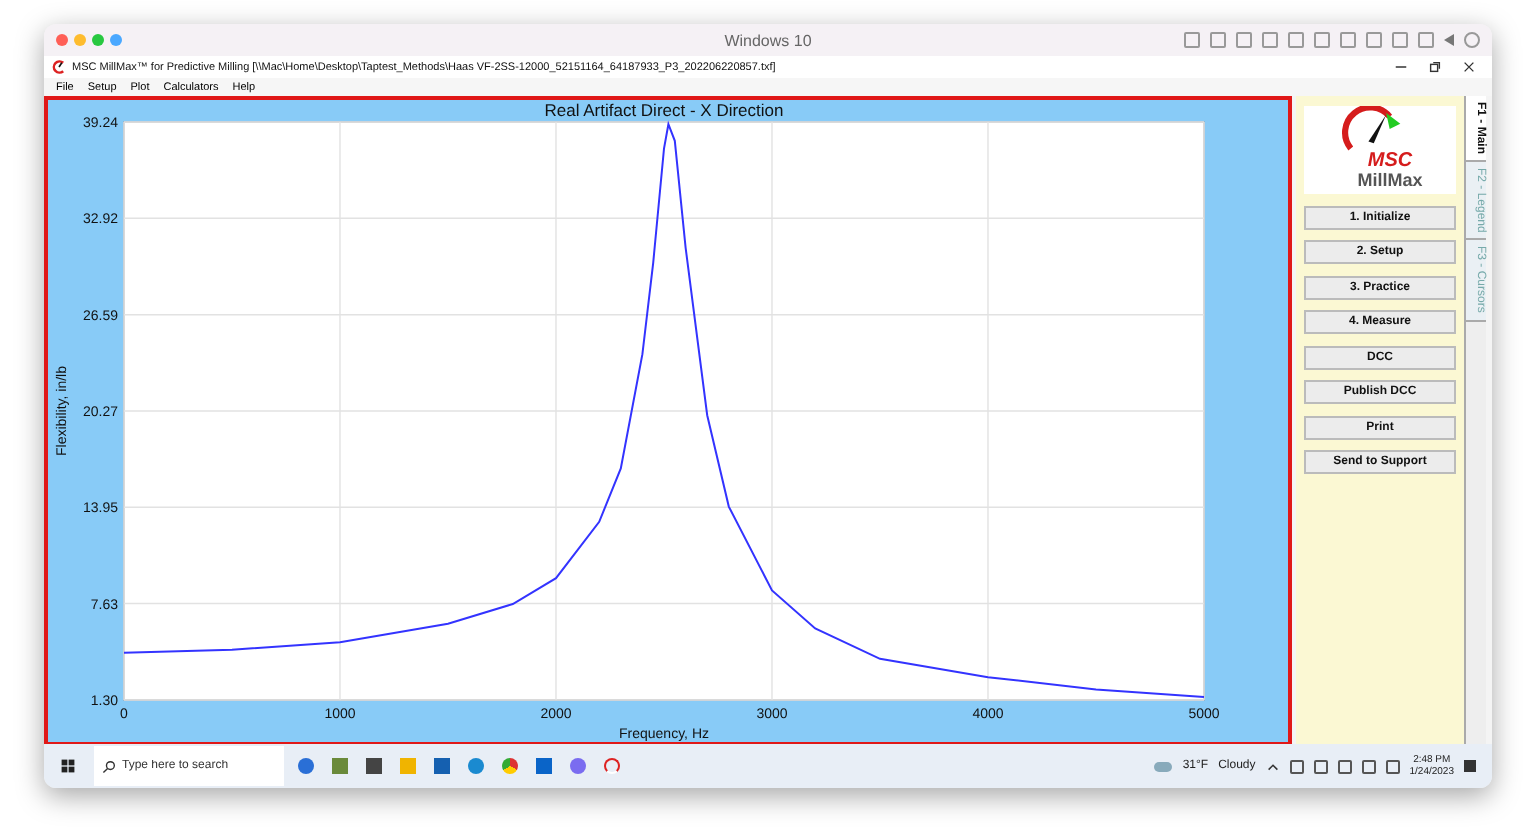 This screenshot has width=1536, height=834. Describe the element at coordinates (1390, 180) in the screenshot. I see `logo-product-text: MillMax` at that location.